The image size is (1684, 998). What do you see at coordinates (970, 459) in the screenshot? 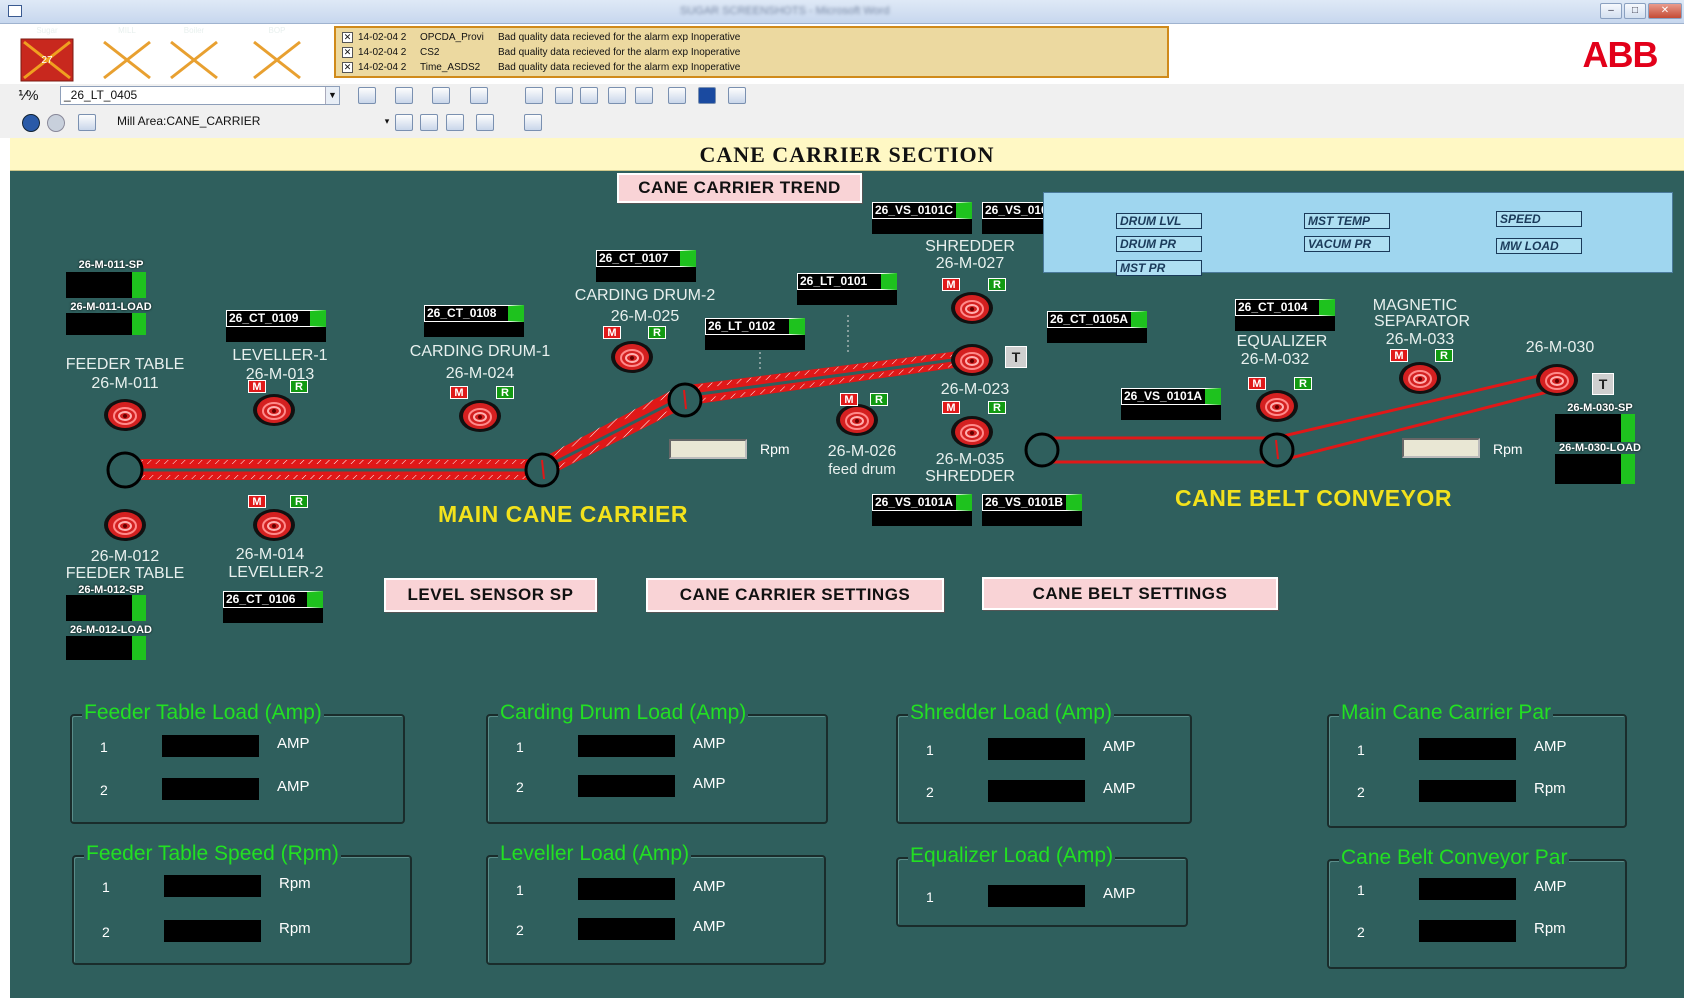
I see `motor-26-m-035-id: 26-M-035` at bounding box center [970, 459].